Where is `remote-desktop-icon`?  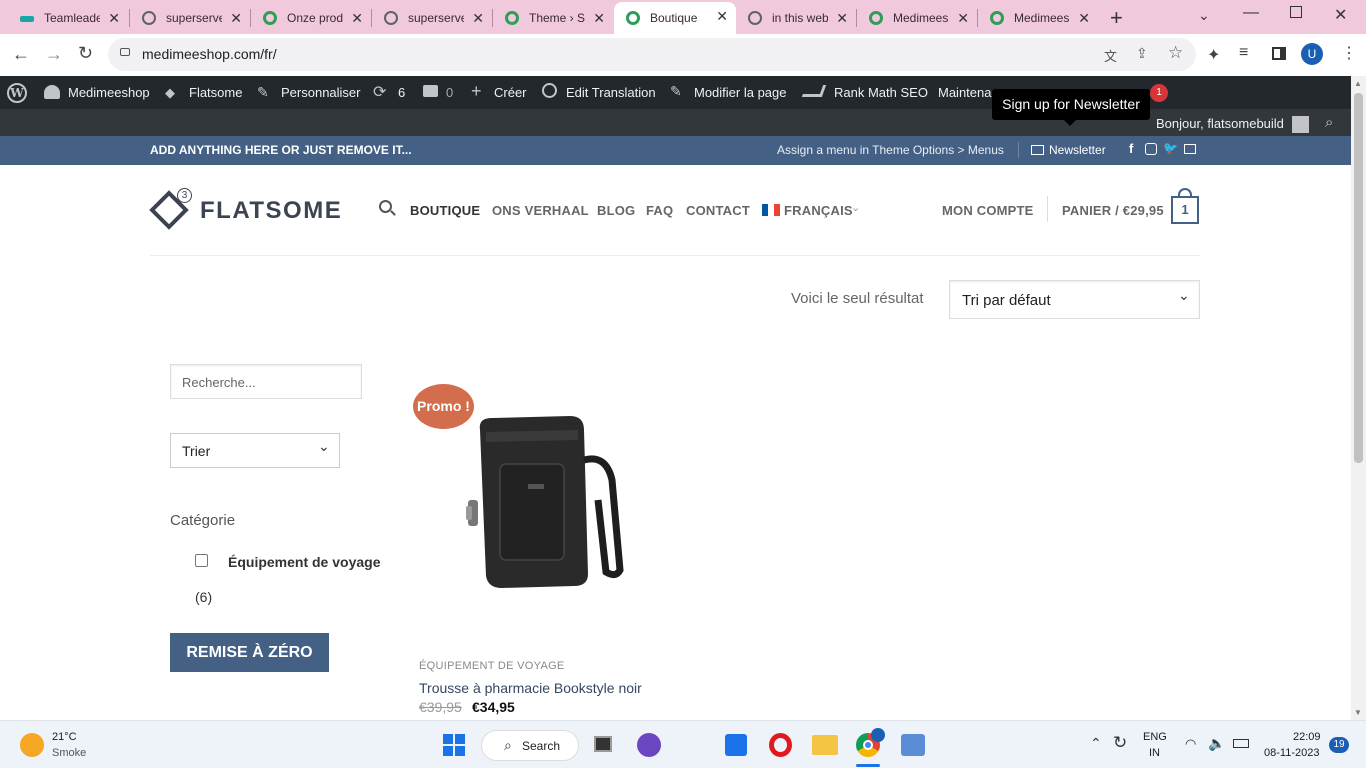 remote-desktop-icon is located at coordinates (913, 745).